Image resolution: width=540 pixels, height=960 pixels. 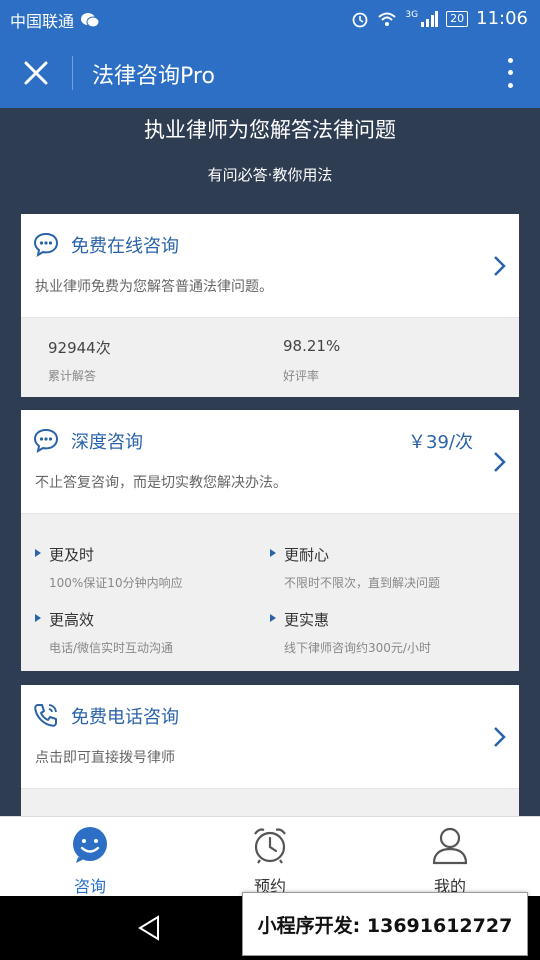 I want to click on feature-description: 100%保证10分钟内响应, so click(x=116, y=583).